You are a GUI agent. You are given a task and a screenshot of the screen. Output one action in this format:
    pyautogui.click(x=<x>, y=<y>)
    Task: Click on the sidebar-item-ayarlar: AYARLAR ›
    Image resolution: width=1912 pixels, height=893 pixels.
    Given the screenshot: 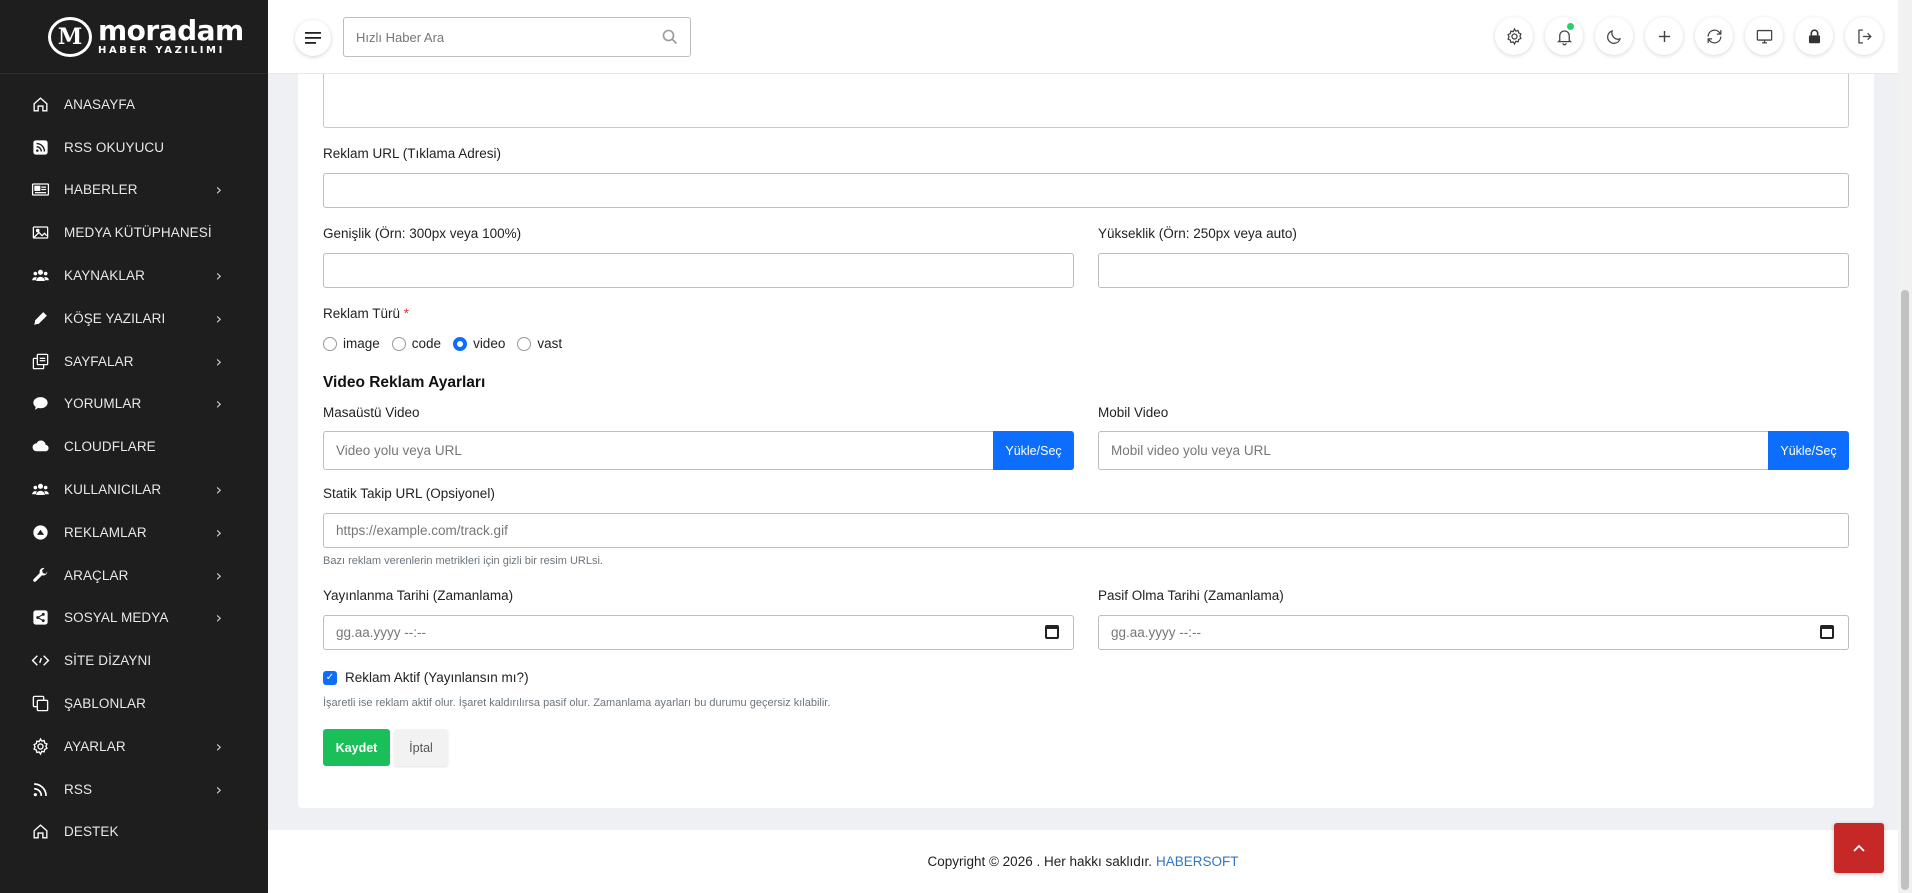 What is the action you would take?
    pyautogui.click(x=134, y=746)
    